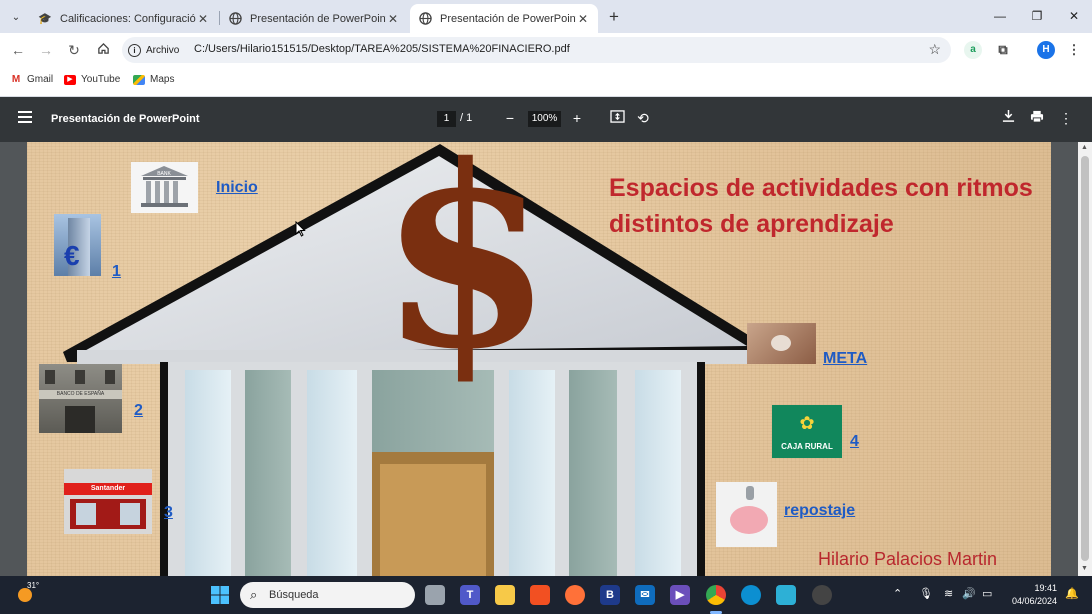 This screenshot has height=614, width=1092. Describe the element at coordinates (546, 82) in the screenshot. I see `bookmarks-bar: M Gmail ▶ YouTube Maps` at that location.